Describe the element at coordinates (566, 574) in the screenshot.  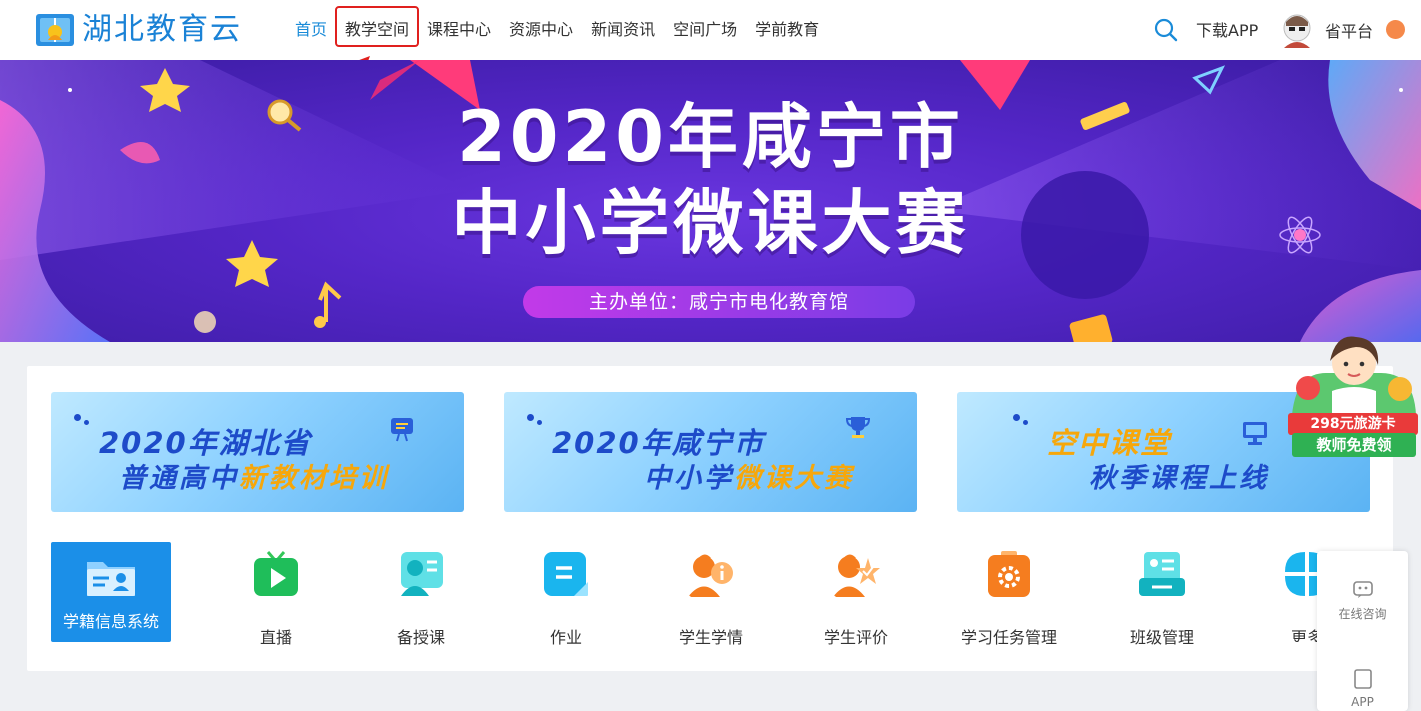
I see `homework-icon` at that location.